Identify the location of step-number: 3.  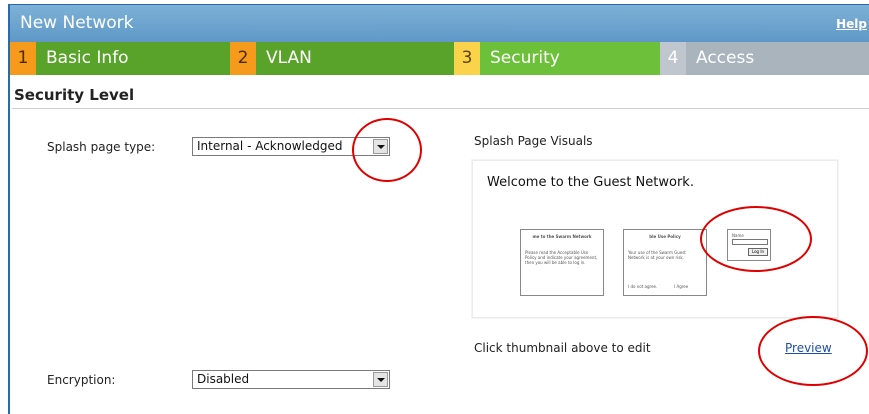
(467, 58).